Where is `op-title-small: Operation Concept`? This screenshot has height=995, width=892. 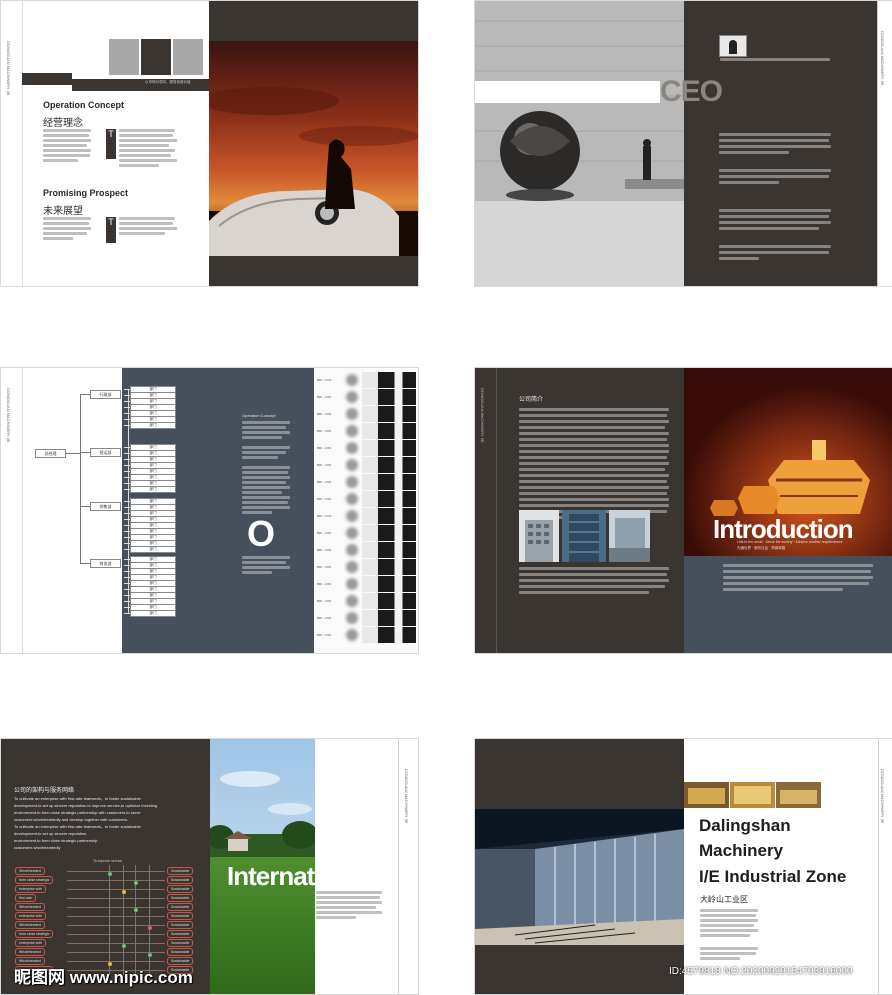
op-title-small: Operation Concept is located at coordinates (259, 415).